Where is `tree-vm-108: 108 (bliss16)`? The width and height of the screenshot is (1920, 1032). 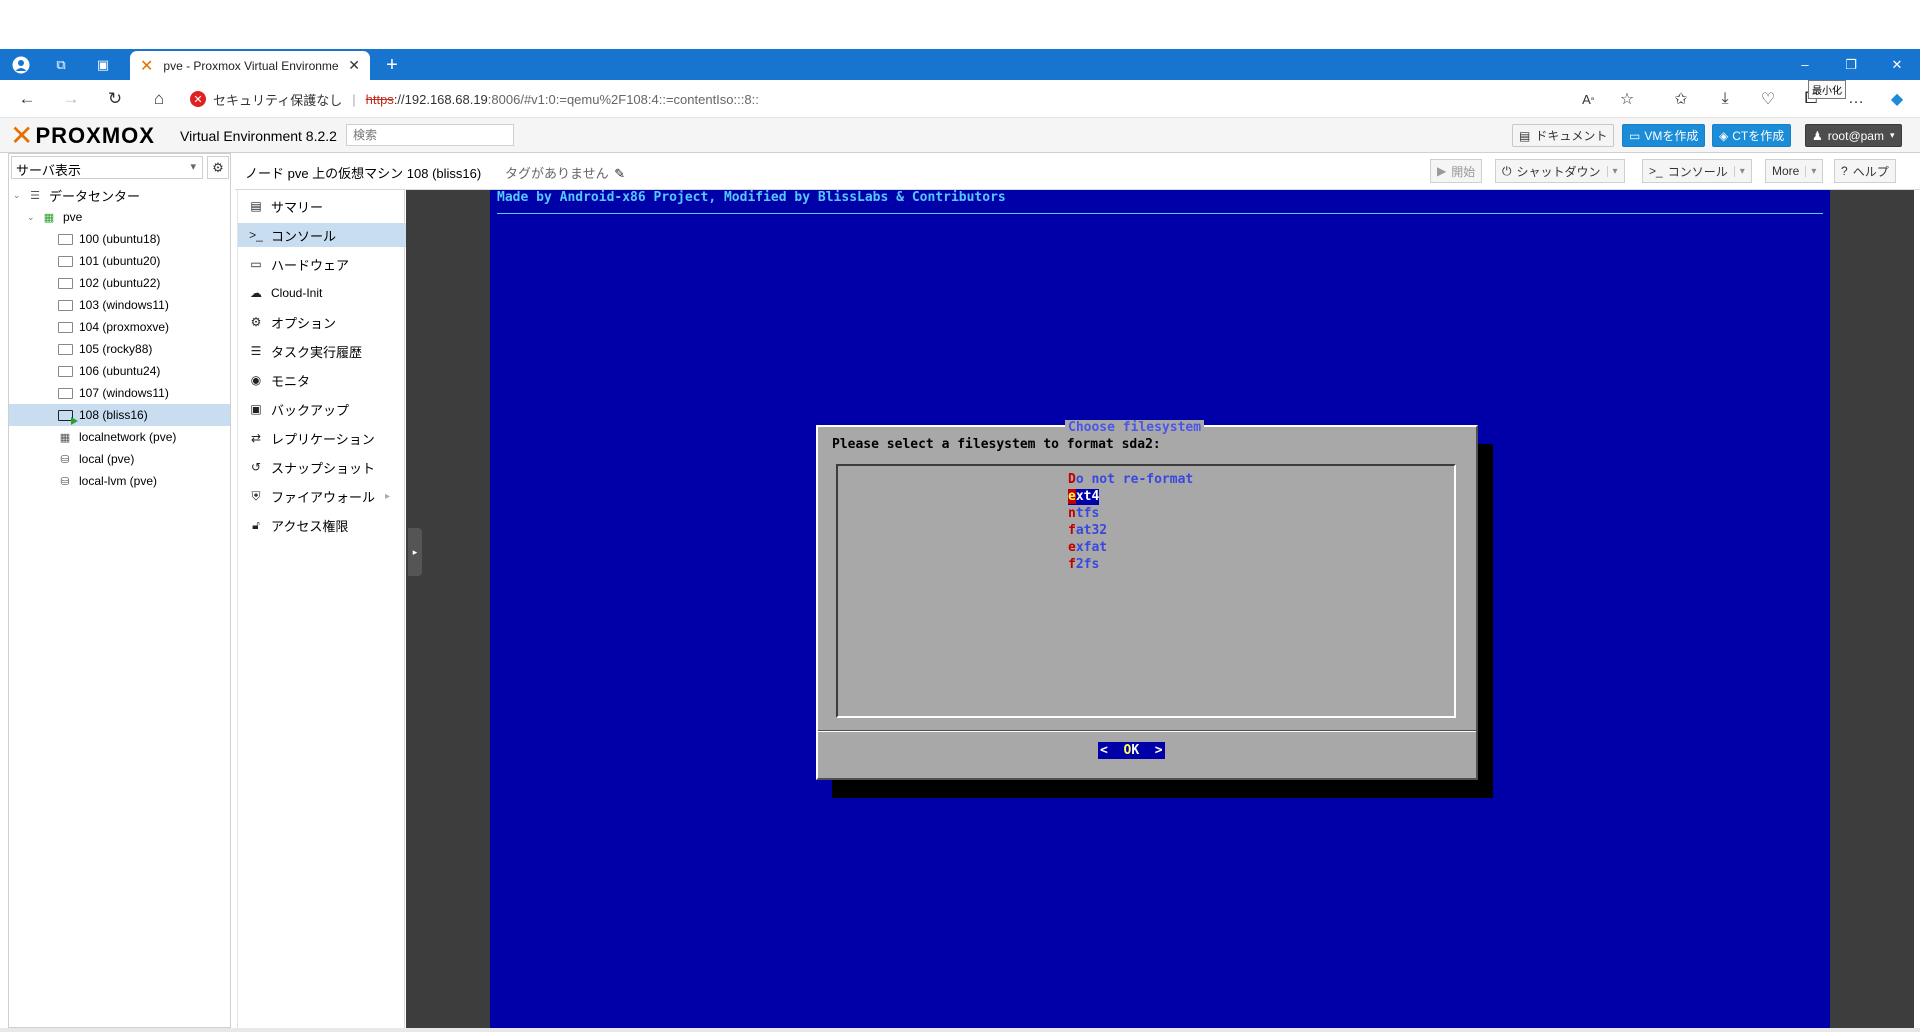
tree-vm-108: 108 (bliss16) is located at coordinates (119, 415).